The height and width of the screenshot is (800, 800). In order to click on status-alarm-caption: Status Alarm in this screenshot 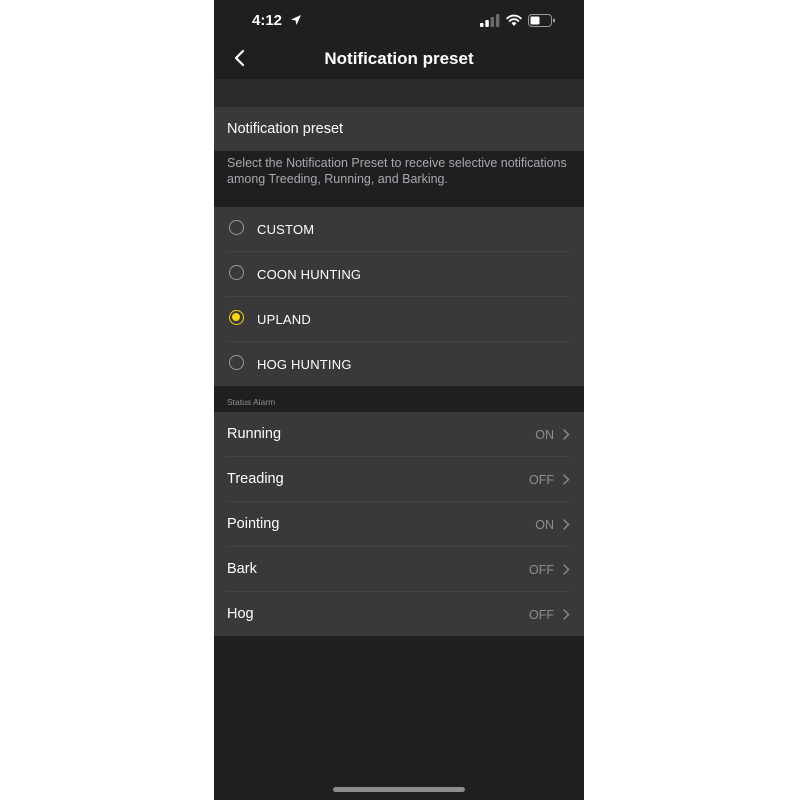, I will do `click(251, 402)`.